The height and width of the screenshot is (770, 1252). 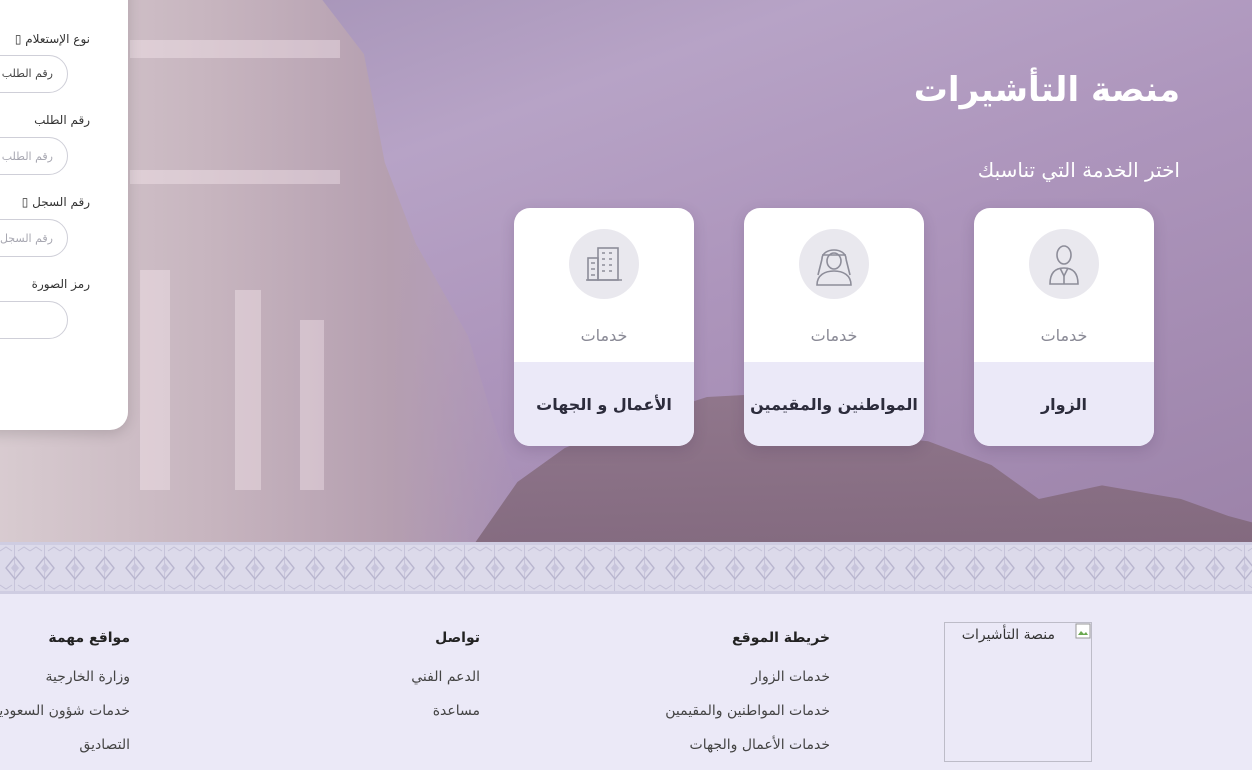 I want to click on footer-sitemap-title: خريطة الموقع, so click(x=780, y=638).